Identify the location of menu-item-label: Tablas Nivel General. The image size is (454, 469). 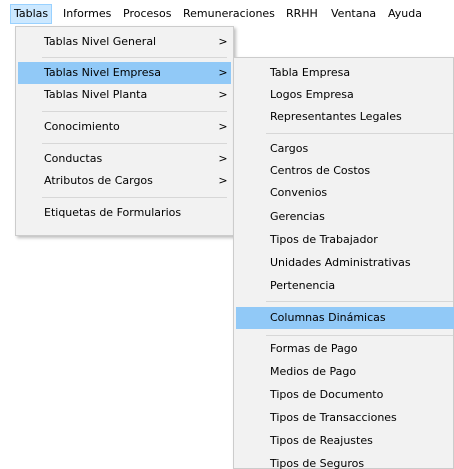
(100, 41).